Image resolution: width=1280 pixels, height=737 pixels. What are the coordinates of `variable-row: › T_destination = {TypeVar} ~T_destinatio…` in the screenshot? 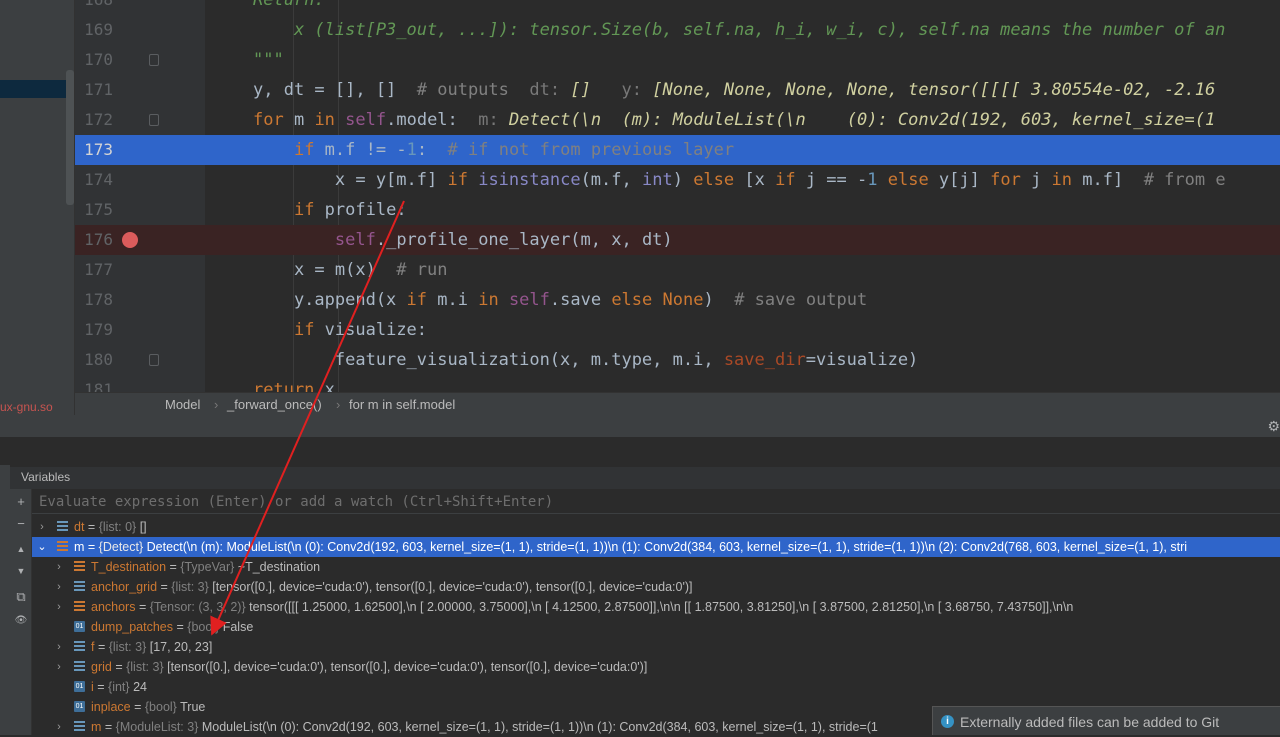 It's located at (656, 567).